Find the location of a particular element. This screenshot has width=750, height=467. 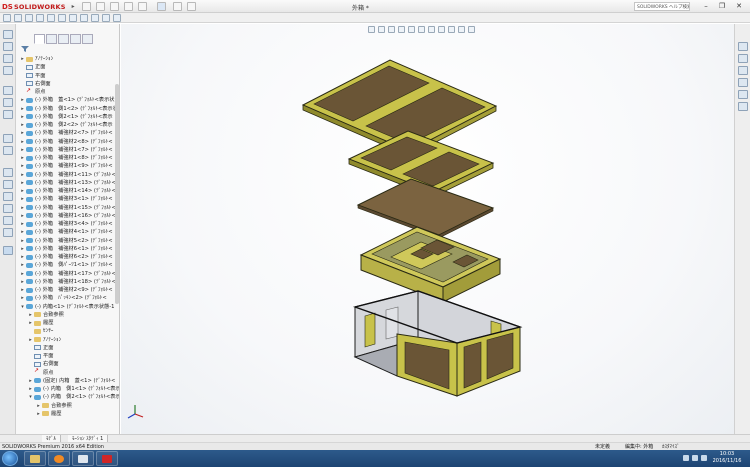

interference-icon is located at coordinates (8, 150).